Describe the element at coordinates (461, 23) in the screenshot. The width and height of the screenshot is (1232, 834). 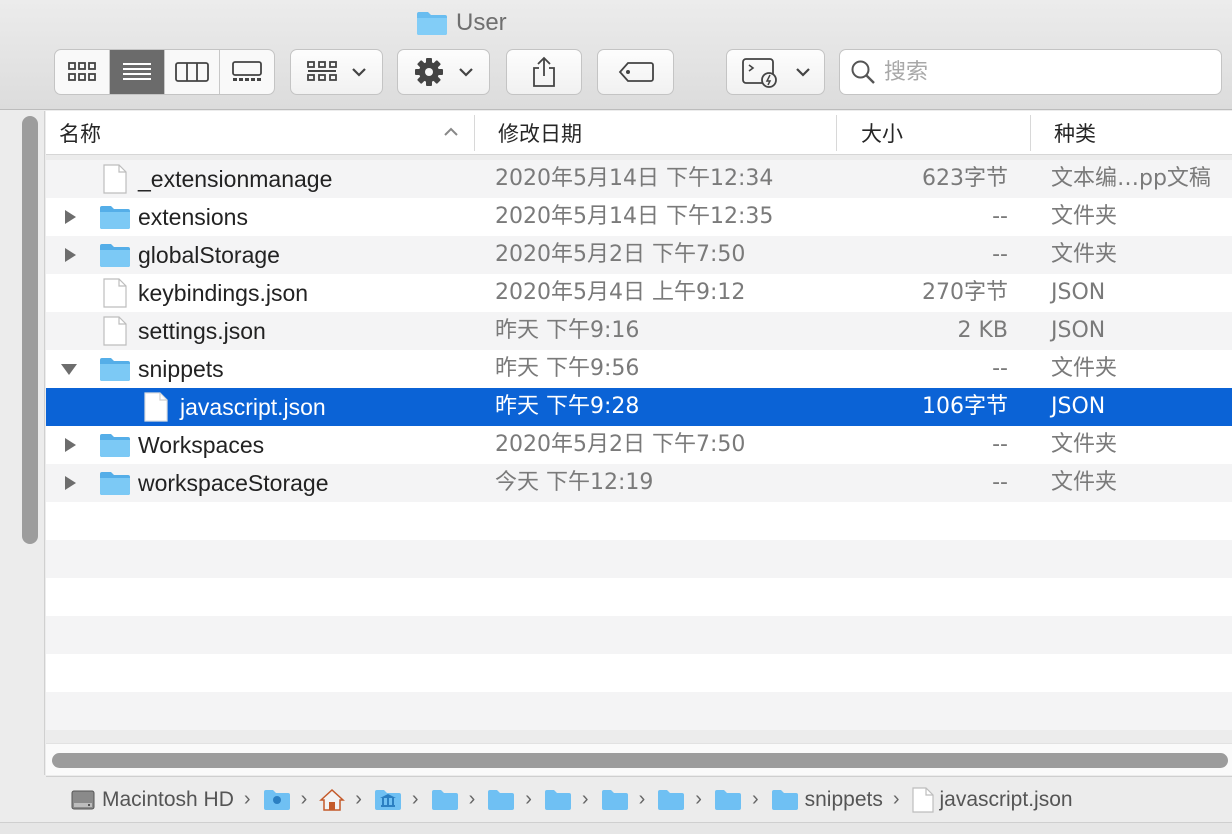
I see `window-title: User` at that location.